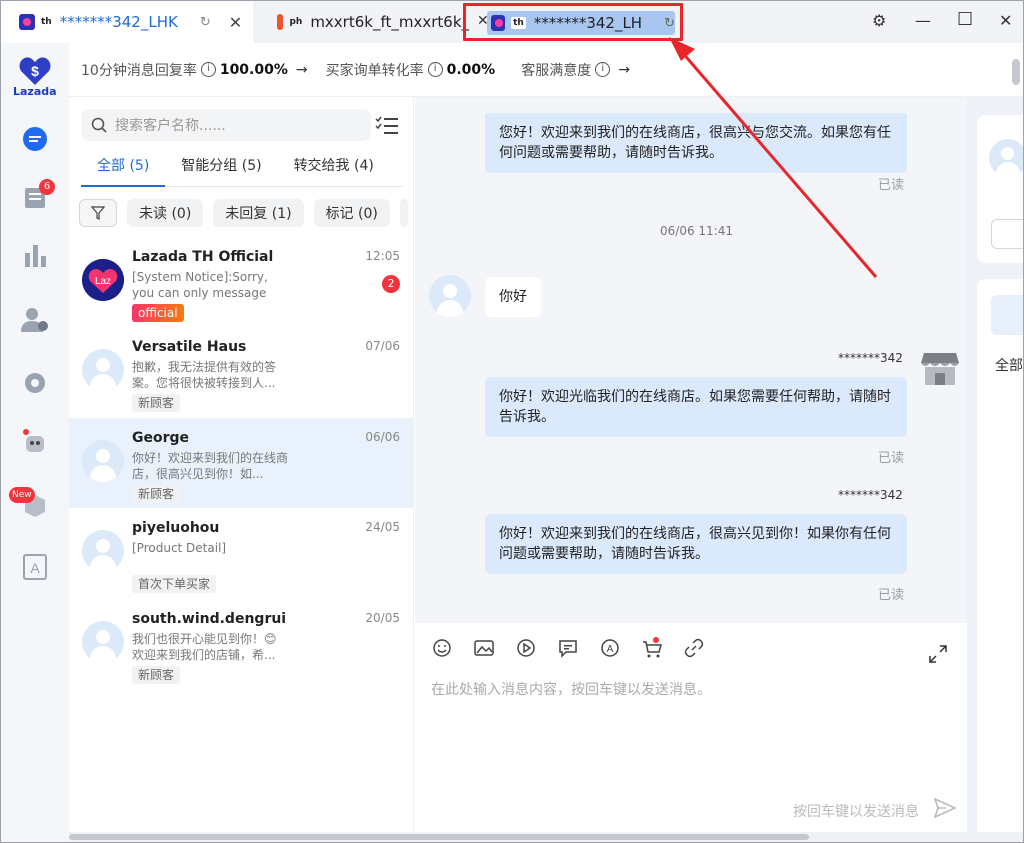  What do you see at coordinates (99, 125) in the screenshot?
I see `search-icon` at bounding box center [99, 125].